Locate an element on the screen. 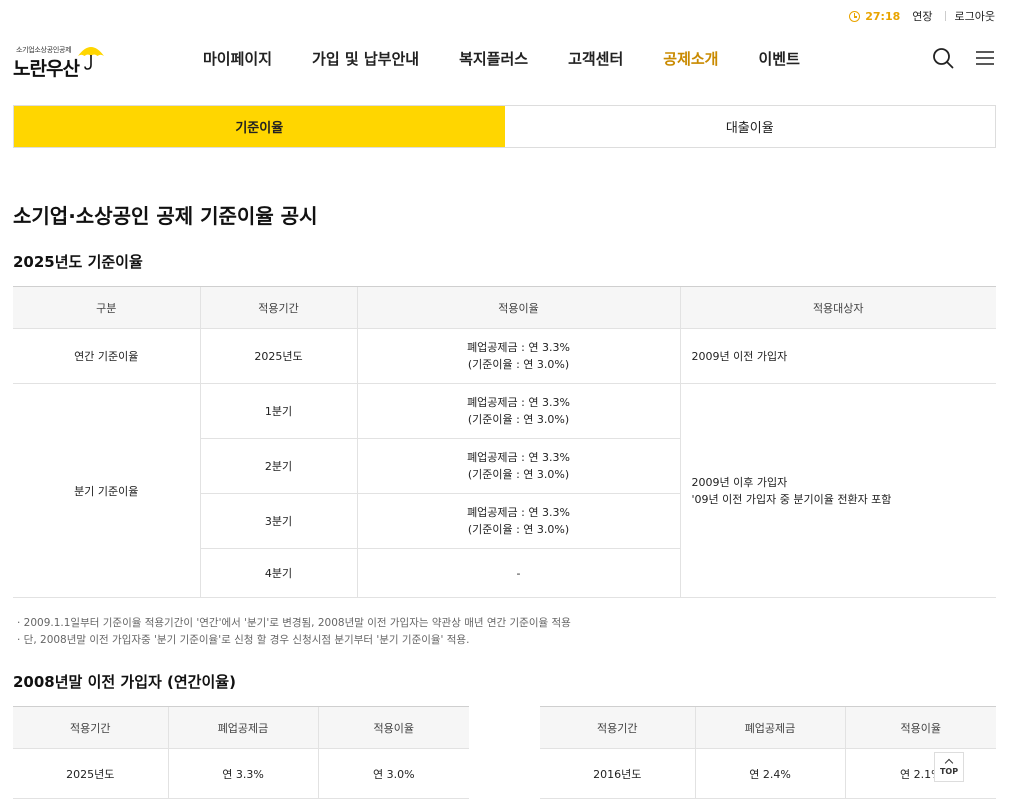 Image resolution: width=1025 pixels, height=805 pixels. target-text: '09년 이전 가입자 중 분기이율 전환자 포함 is located at coordinates (791, 499).